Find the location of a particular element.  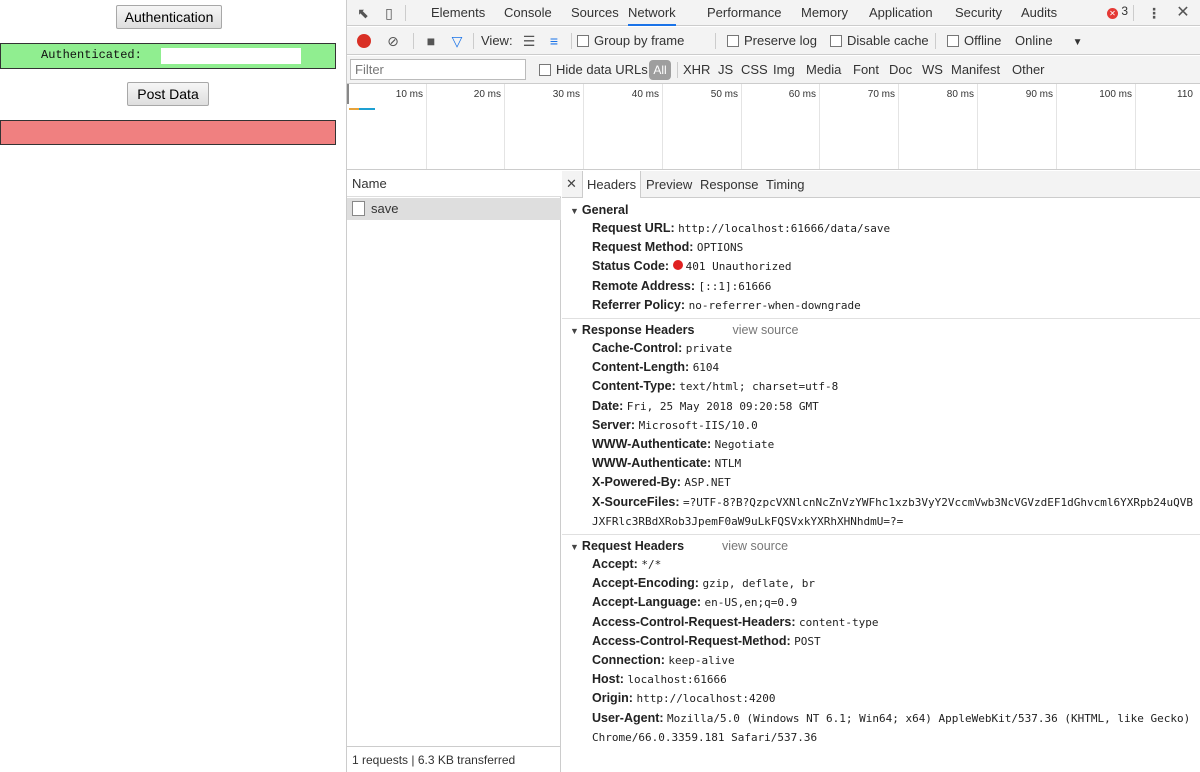

tab-response: Response is located at coordinates (729, 184).